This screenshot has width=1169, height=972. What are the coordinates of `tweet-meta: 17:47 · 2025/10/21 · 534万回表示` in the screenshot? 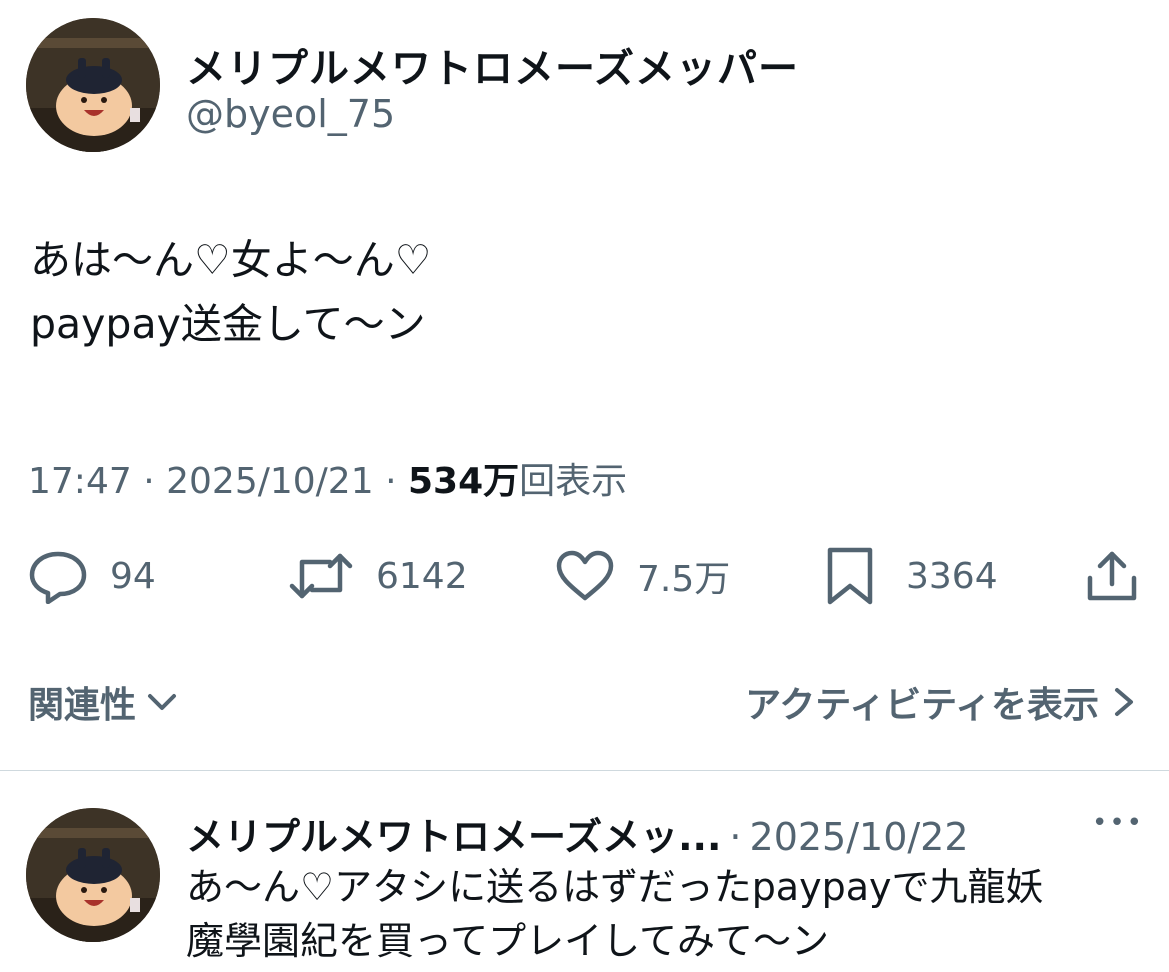 It's located at (327, 478).